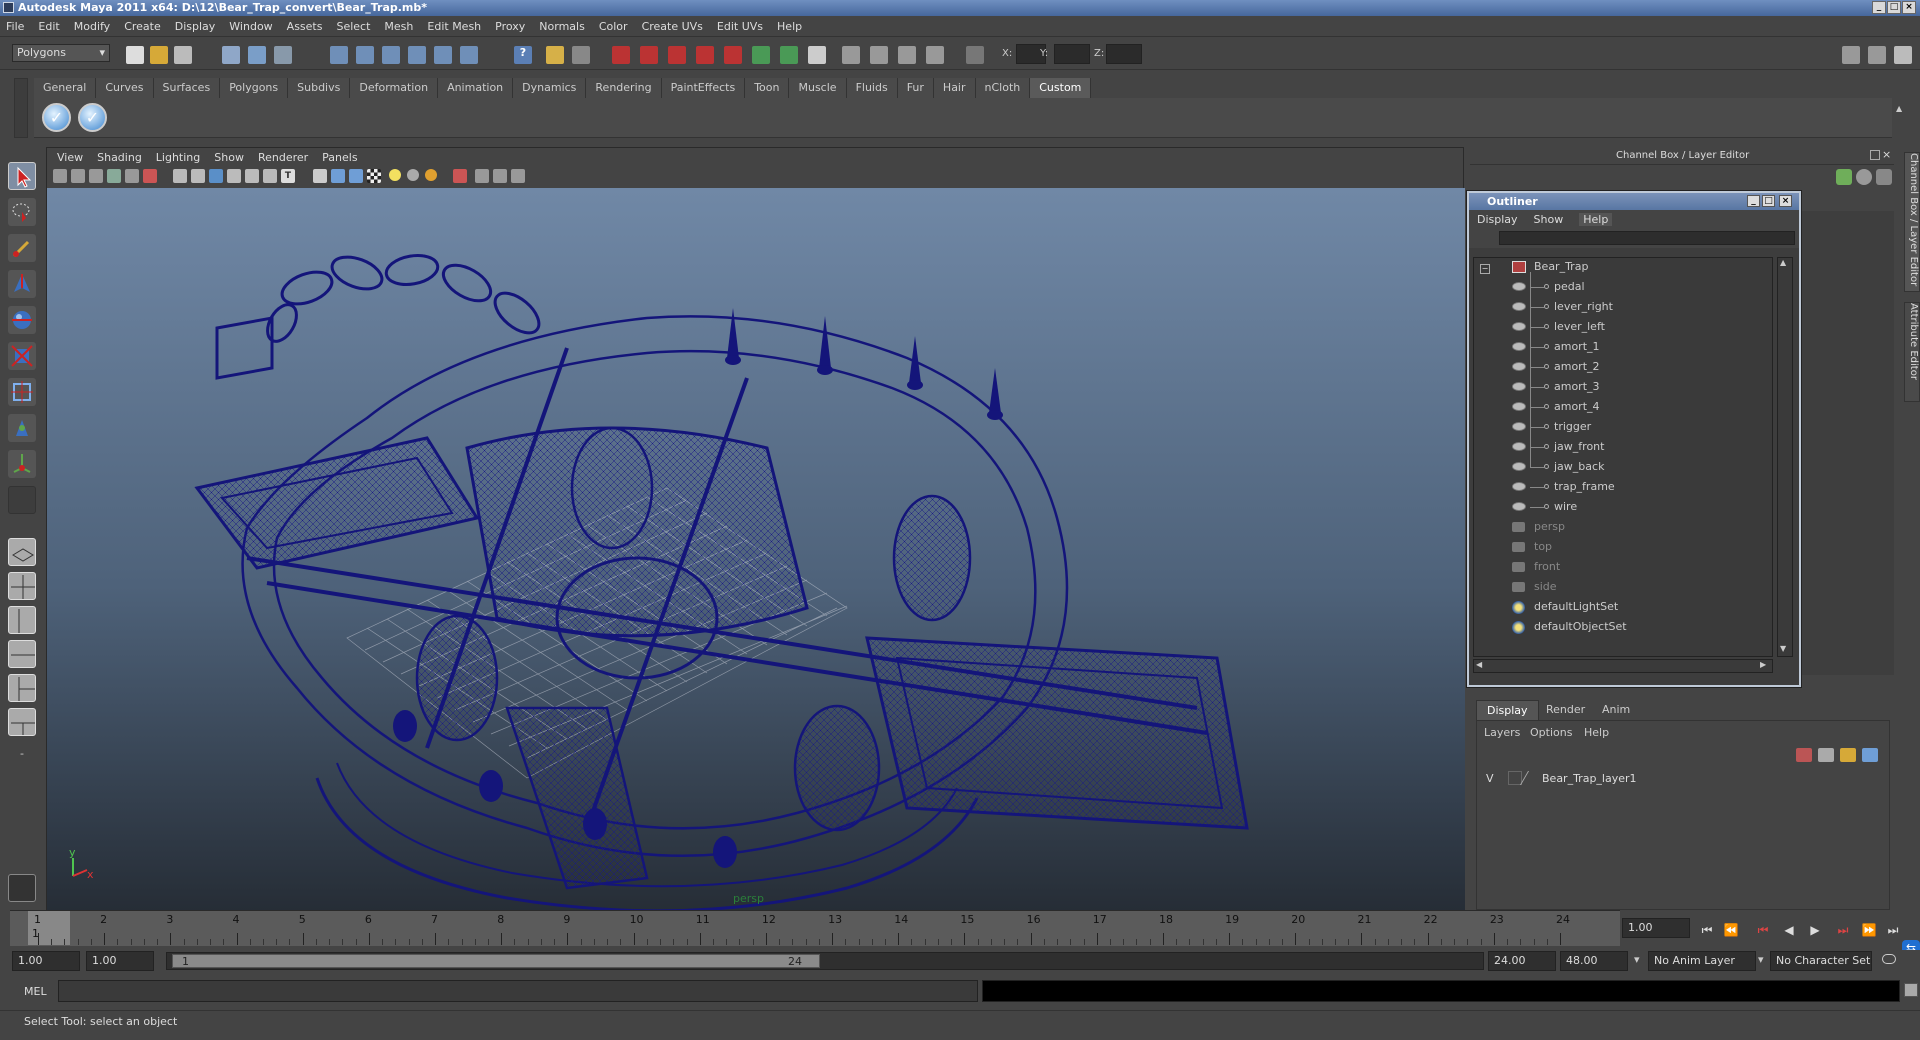 This screenshot has height=1040, width=1920. Describe the element at coordinates (1562, 307) in the screenshot. I see `outliner-item: lever_right` at that location.